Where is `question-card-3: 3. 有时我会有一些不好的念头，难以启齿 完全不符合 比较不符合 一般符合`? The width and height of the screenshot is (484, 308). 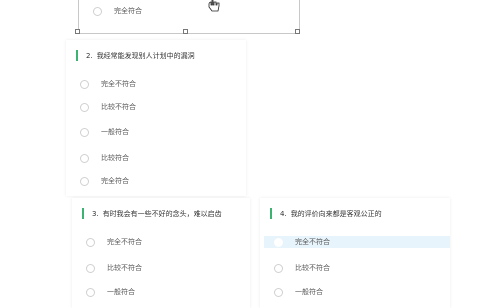
question-card-3: 3. 有时我会有一些不好的念头，难以启齿 完全不符合 比较不符合 一般符合 is located at coordinates (161, 253).